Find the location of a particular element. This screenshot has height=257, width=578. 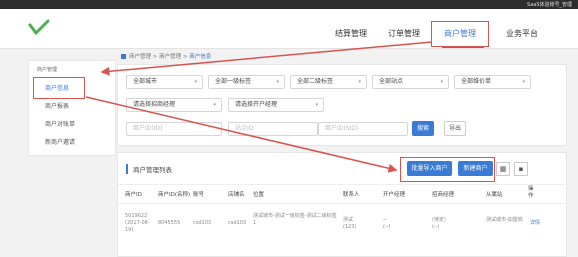

site-id-input: 站点ID is located at coordinates (273, 129).